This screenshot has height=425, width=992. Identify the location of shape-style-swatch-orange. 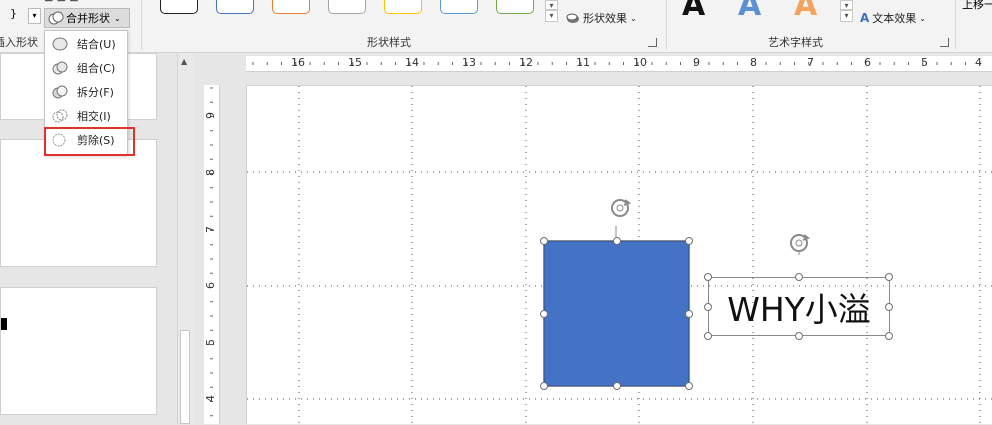
(291, 7).